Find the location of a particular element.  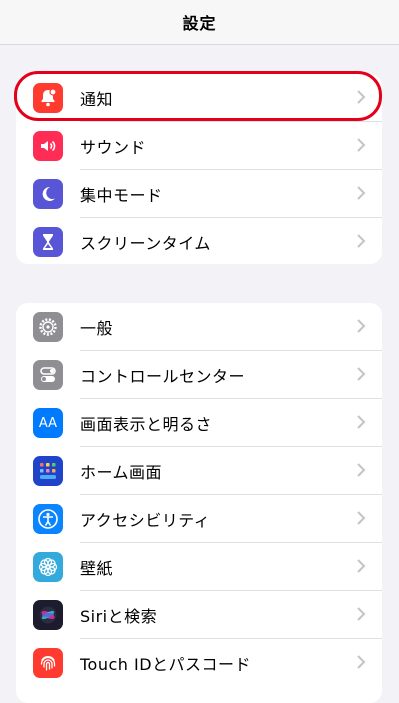

row-label: 一般 is located at coordinates (97, 328).